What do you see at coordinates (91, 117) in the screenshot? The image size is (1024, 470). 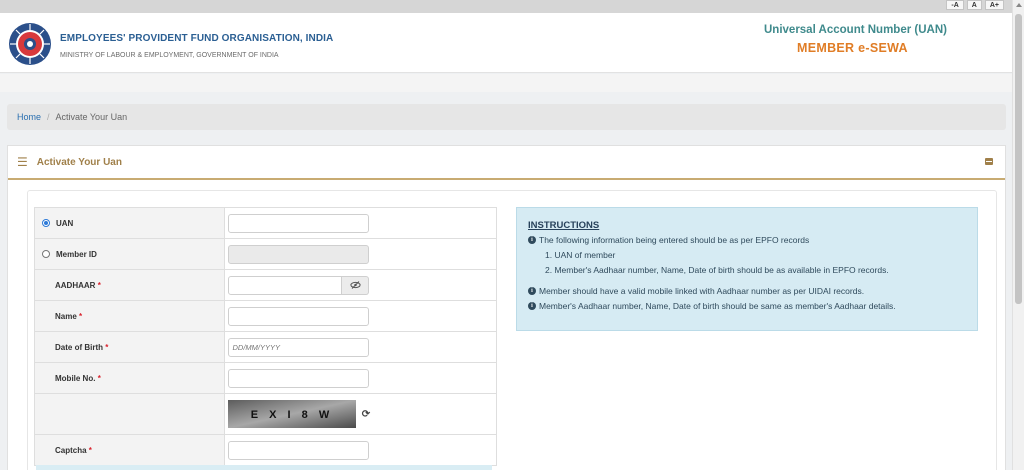 I see `breadcrumb-current: Activate Your Uan` at bounding box center [91, 117].